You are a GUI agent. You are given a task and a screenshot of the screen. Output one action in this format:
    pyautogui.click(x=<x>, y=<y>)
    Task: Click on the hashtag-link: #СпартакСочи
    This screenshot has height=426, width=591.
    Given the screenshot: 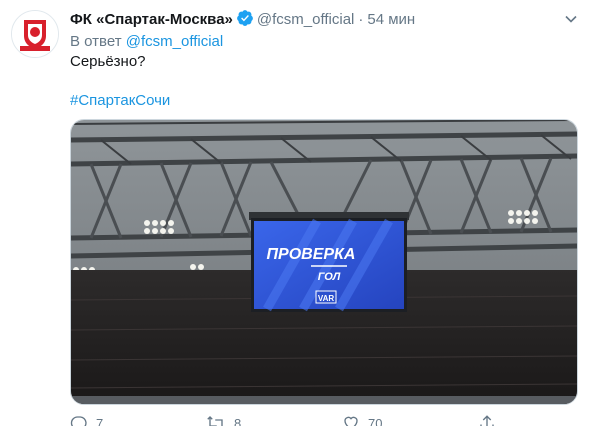 What is the action you would take?
    pyautogui.click(x=120, y=101)
    